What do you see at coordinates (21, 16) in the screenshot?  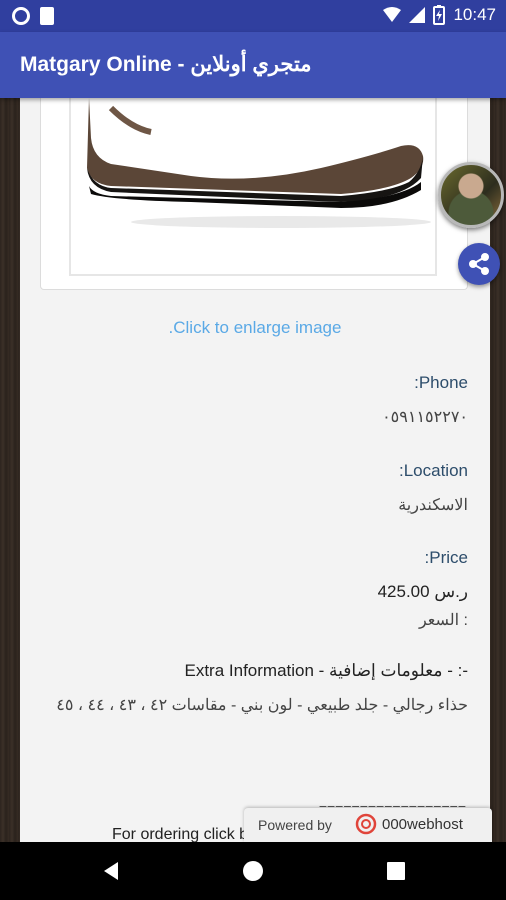 I see `notification-circle-icon` at bounding box center [21, 16].